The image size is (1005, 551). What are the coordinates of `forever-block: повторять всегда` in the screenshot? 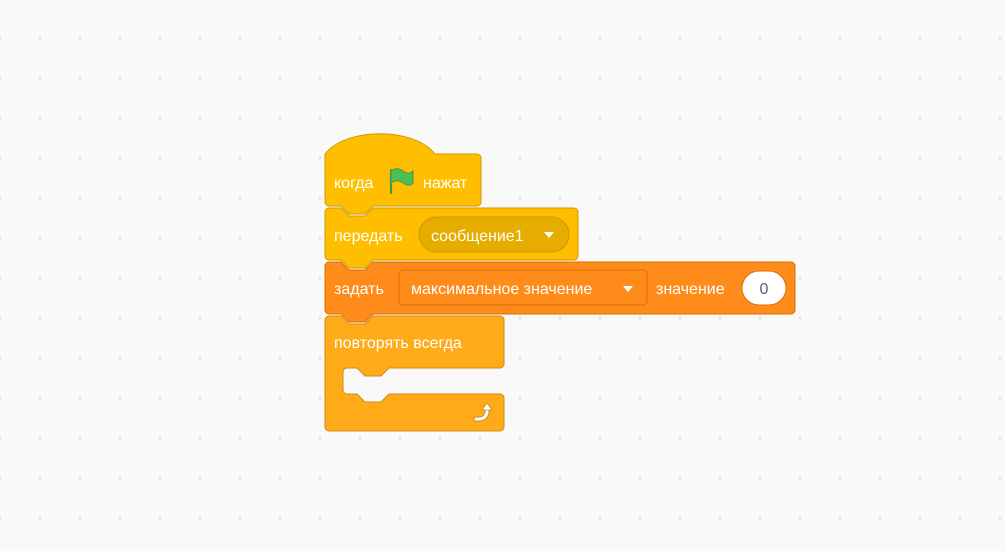 It's located at (414, 373).